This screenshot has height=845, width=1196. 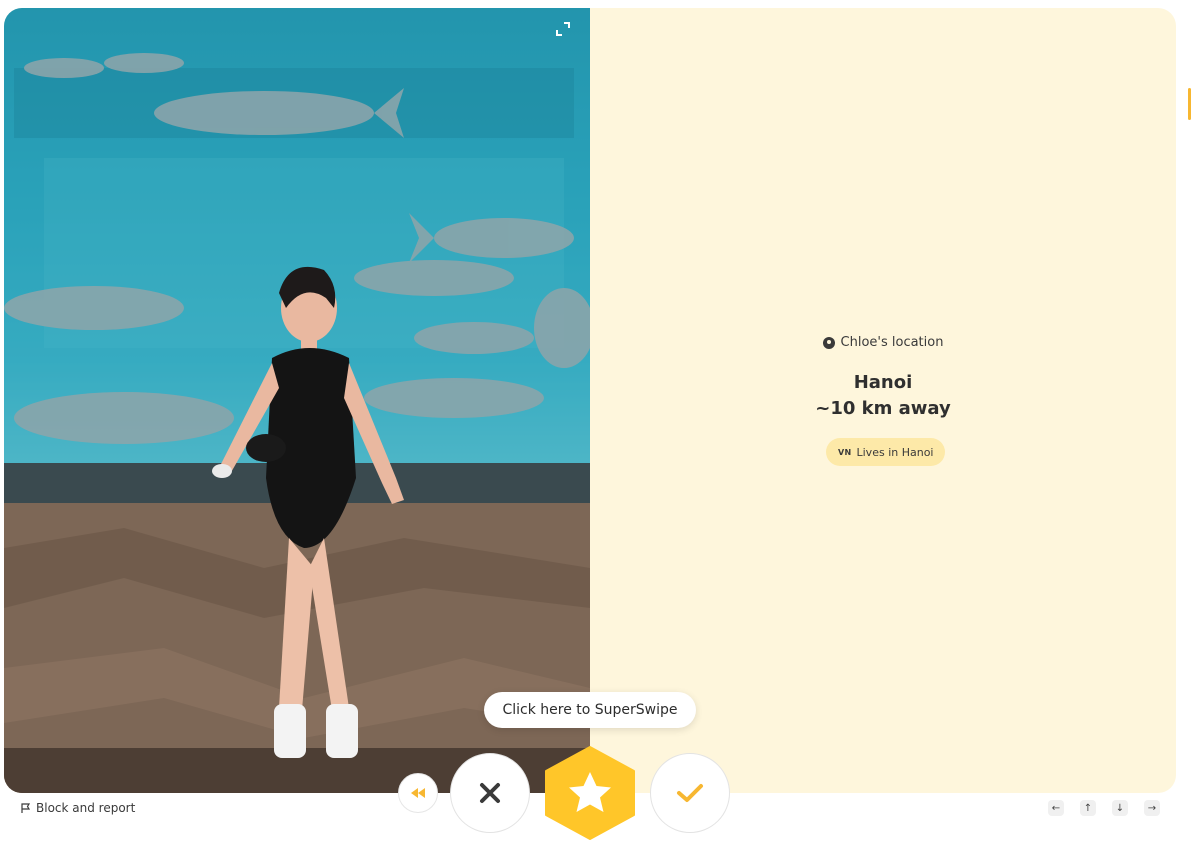 I want to click on expand-icon, so click(x=563, y=29).